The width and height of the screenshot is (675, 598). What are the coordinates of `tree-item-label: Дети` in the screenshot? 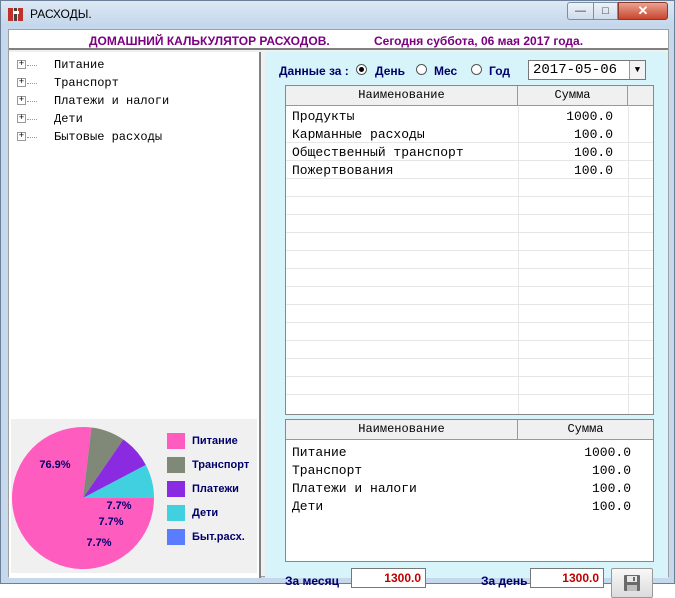 It's located at (68, 119).